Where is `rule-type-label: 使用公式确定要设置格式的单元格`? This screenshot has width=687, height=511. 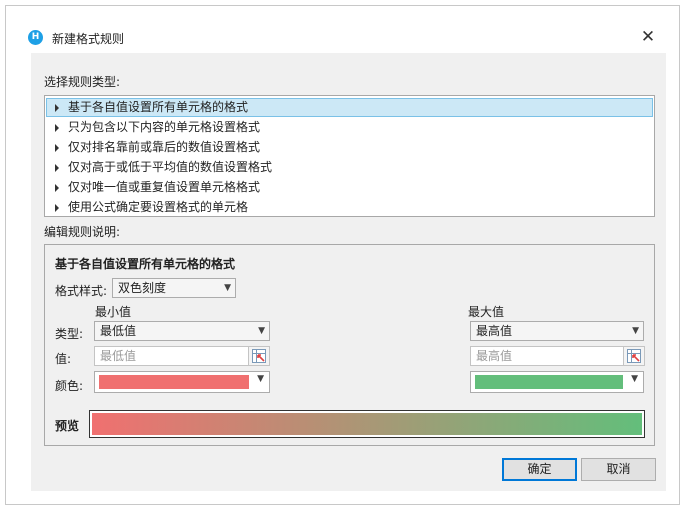 rule-type-label: 使用公式确定要设置格式的单元格 is located at coordinates (158, 207).